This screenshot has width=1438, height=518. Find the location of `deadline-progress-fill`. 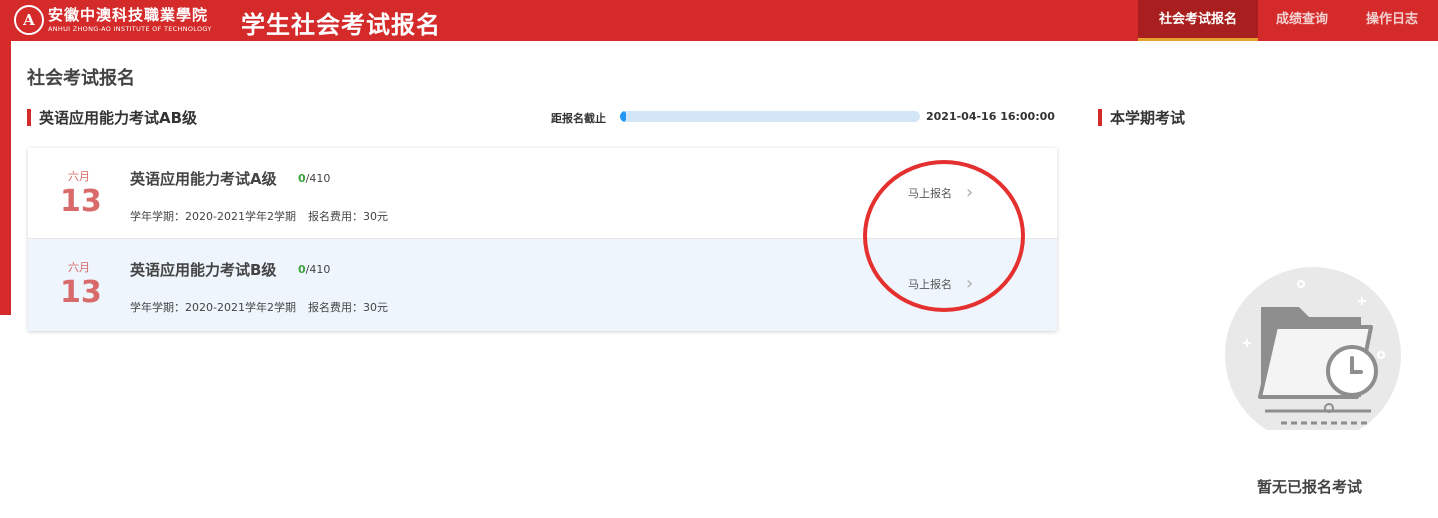

deadline-progress-fill is located at coordinates (623, 116).